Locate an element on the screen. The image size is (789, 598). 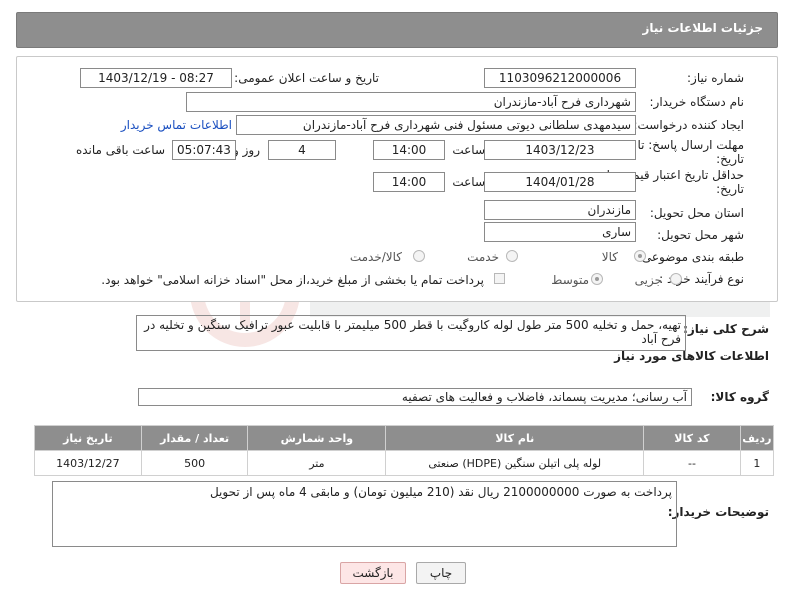
buyer-contact-link: اطلاعات تماس خریدار is located at coordinates (176, 125).